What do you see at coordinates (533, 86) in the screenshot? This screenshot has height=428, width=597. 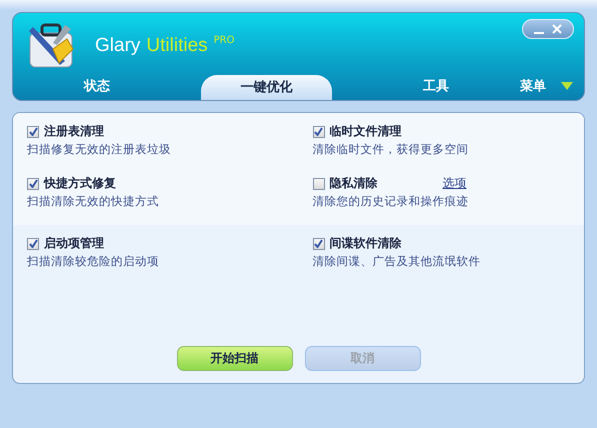 I see `menu-label: 菜单` at bounding box center [533, 86].